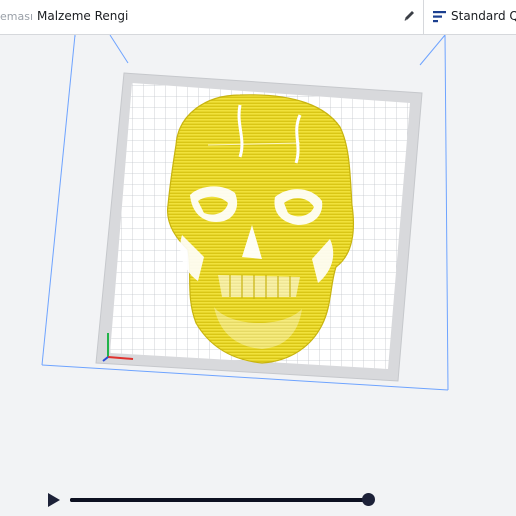 Image resolution: width=516 pixels, height=516 pixels. I want to click on play-icon, so click(54, 500).